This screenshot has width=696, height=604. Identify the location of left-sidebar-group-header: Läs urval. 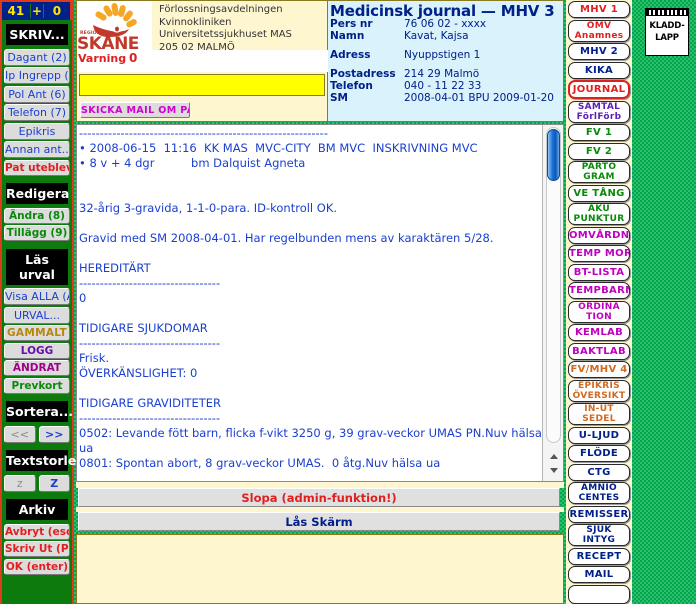
(37, 266).